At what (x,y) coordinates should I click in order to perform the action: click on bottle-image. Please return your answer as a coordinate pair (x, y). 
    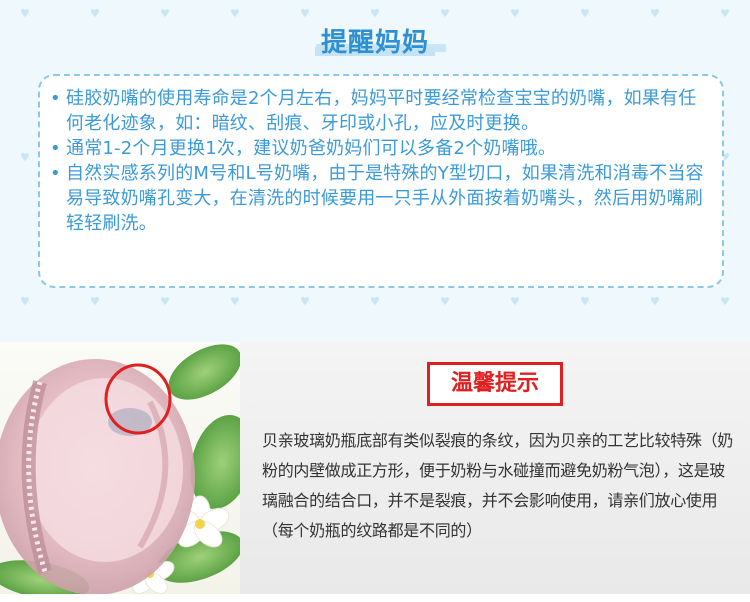
    Looking at the image, I should click on (120, 469).